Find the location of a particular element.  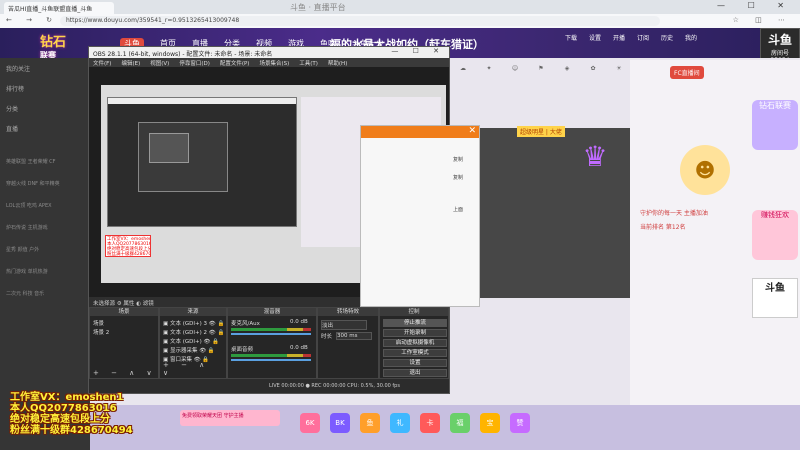

sidebar-item: 排行榜 is located at coordinates (15, 88).